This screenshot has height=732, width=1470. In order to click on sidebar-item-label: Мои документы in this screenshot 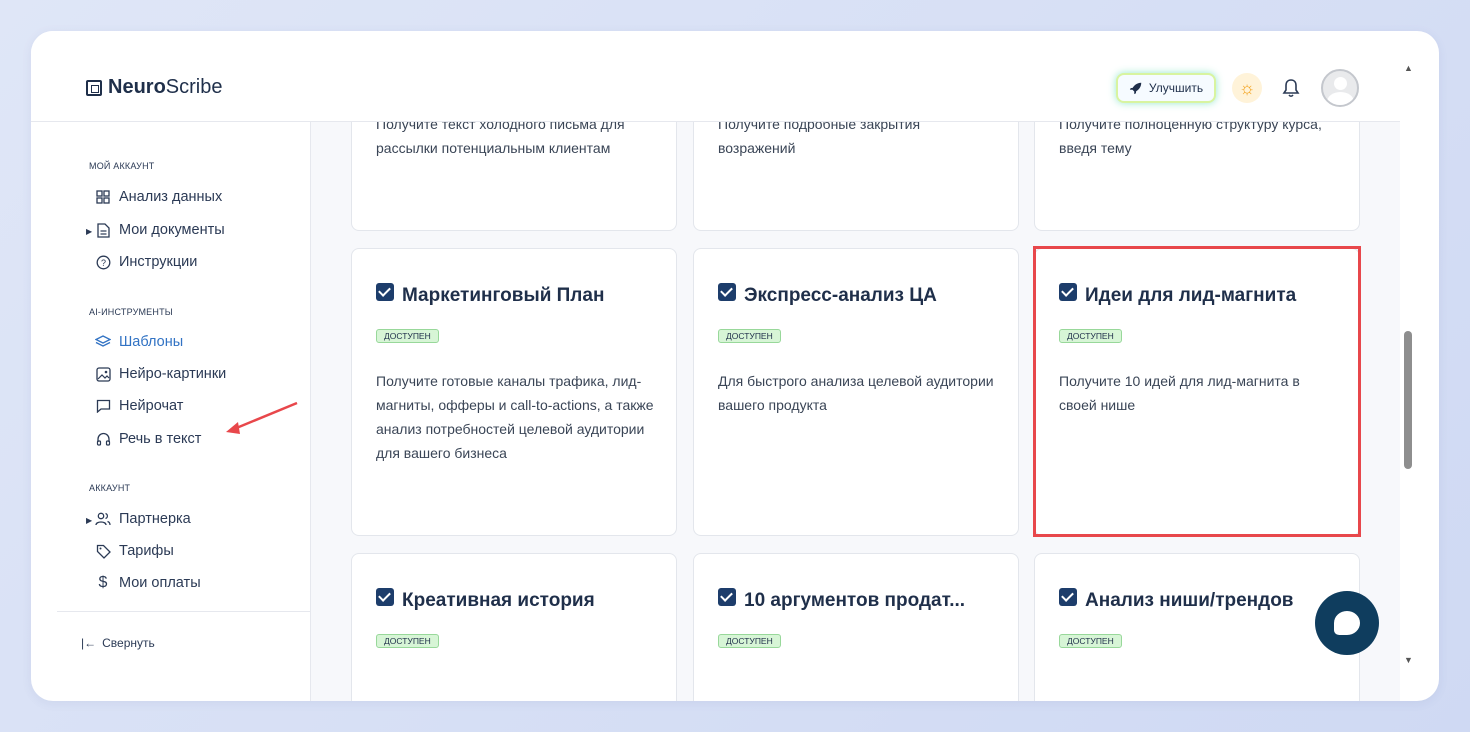, I will do `click(172, 230)`.